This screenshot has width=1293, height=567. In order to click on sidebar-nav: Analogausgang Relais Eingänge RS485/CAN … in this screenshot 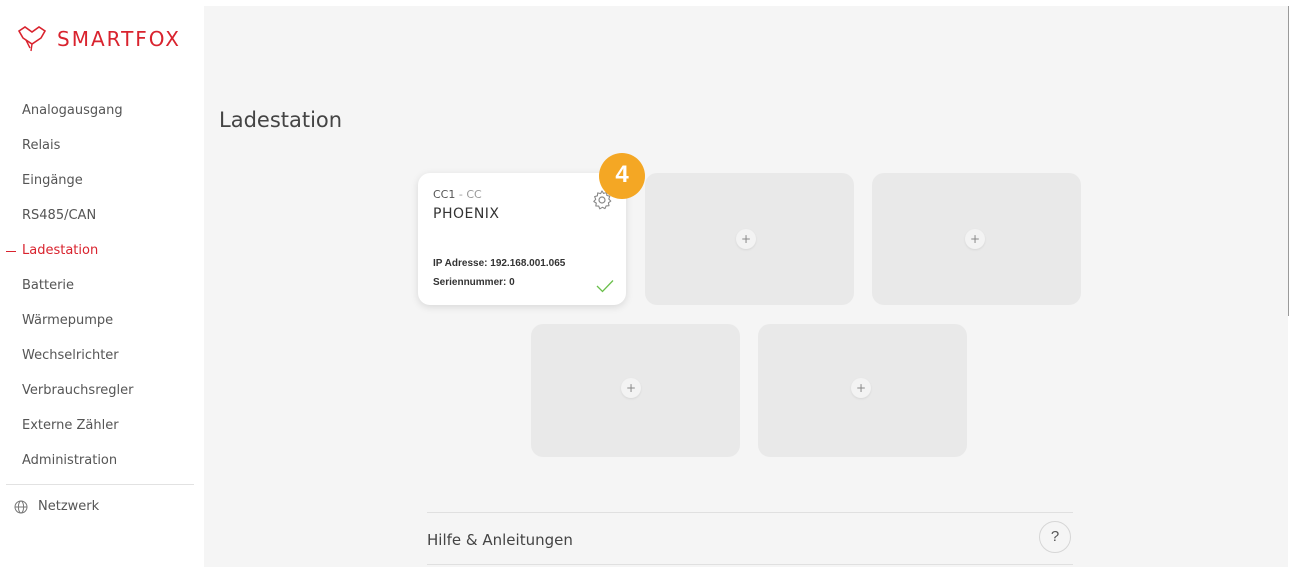, I will do `click(102, 290)`.